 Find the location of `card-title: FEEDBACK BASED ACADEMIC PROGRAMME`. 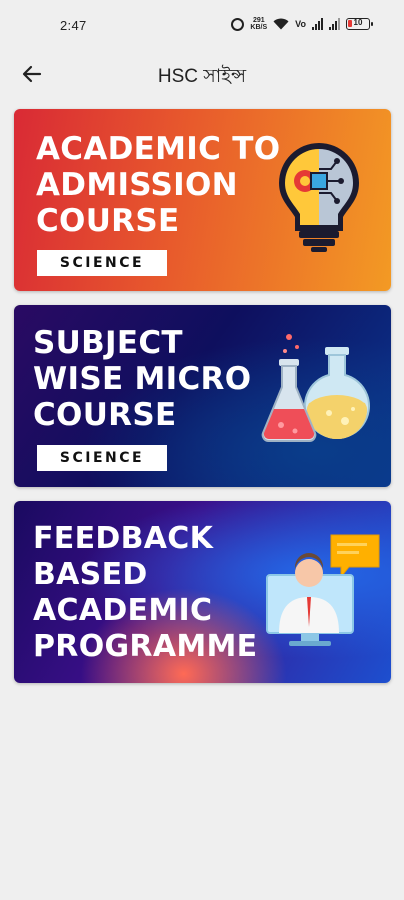

card-title: FEEDBACK BASED ACADEMIC PROGRAMME is located at coordinates (145, 592).